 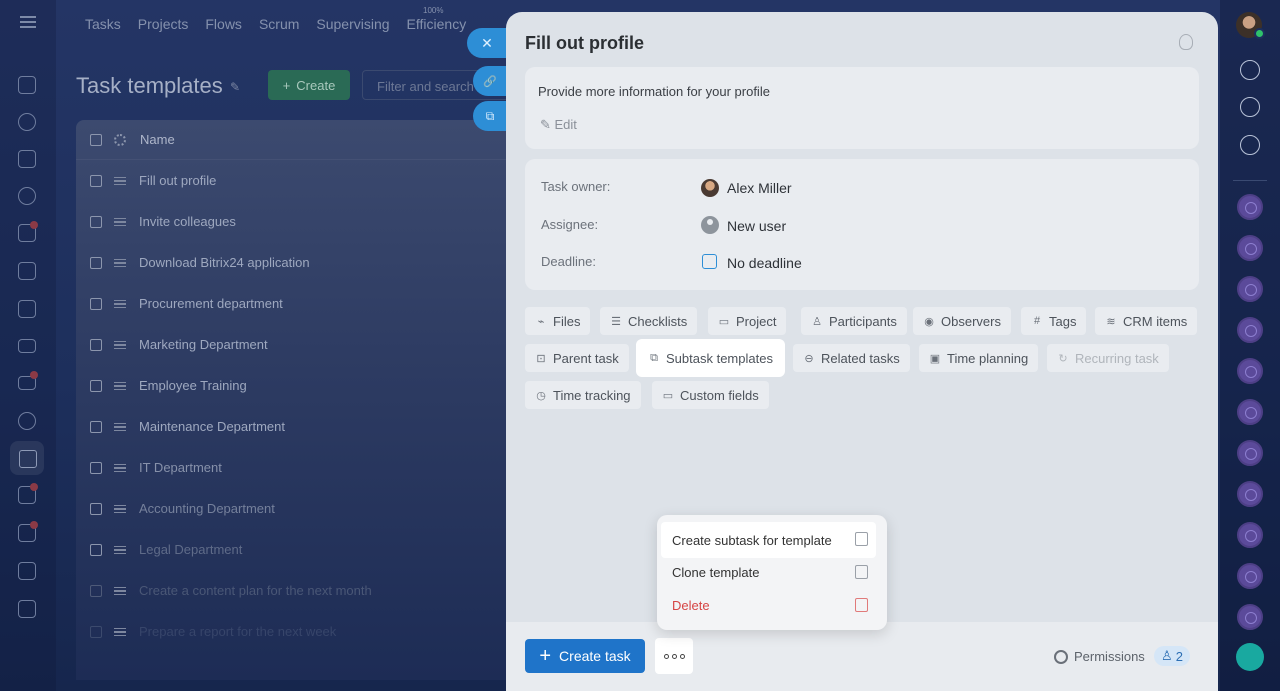 I want to click on create-task-button: + Create task, so click(x=585, y=656).